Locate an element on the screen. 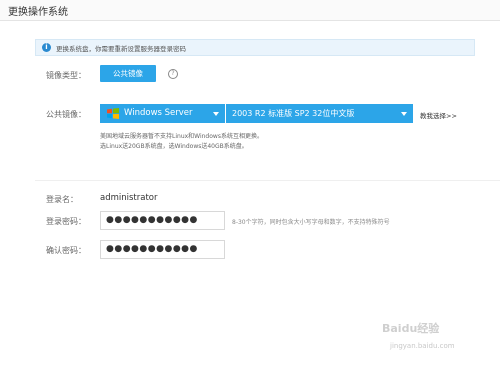 The width and height of the screenshot is (500, 371). username-value: administrator is located at coordinates (129, 198).